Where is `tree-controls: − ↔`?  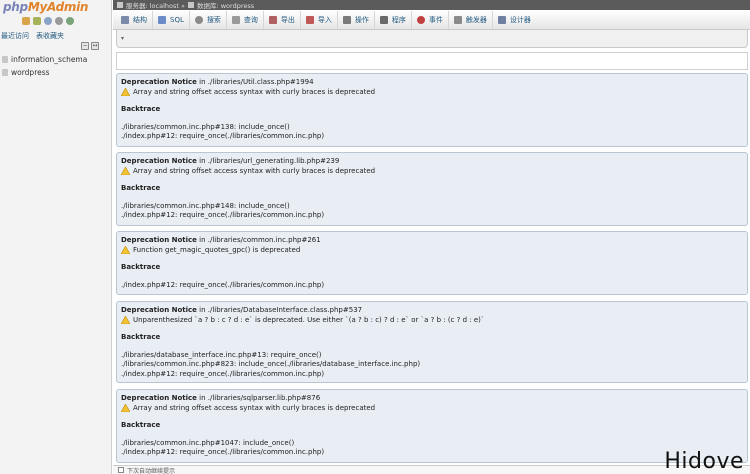
tree-controls: − ↔ is located at coordinates (90, 46).